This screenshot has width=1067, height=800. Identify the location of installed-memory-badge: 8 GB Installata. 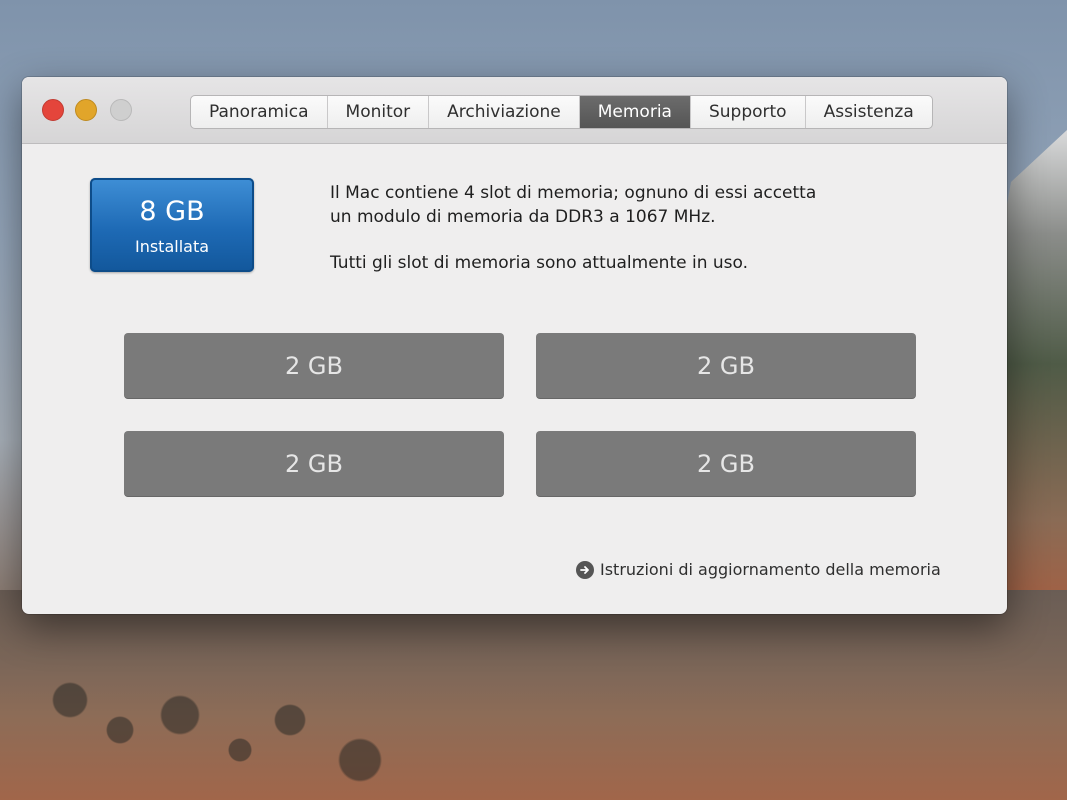
(172, 225).